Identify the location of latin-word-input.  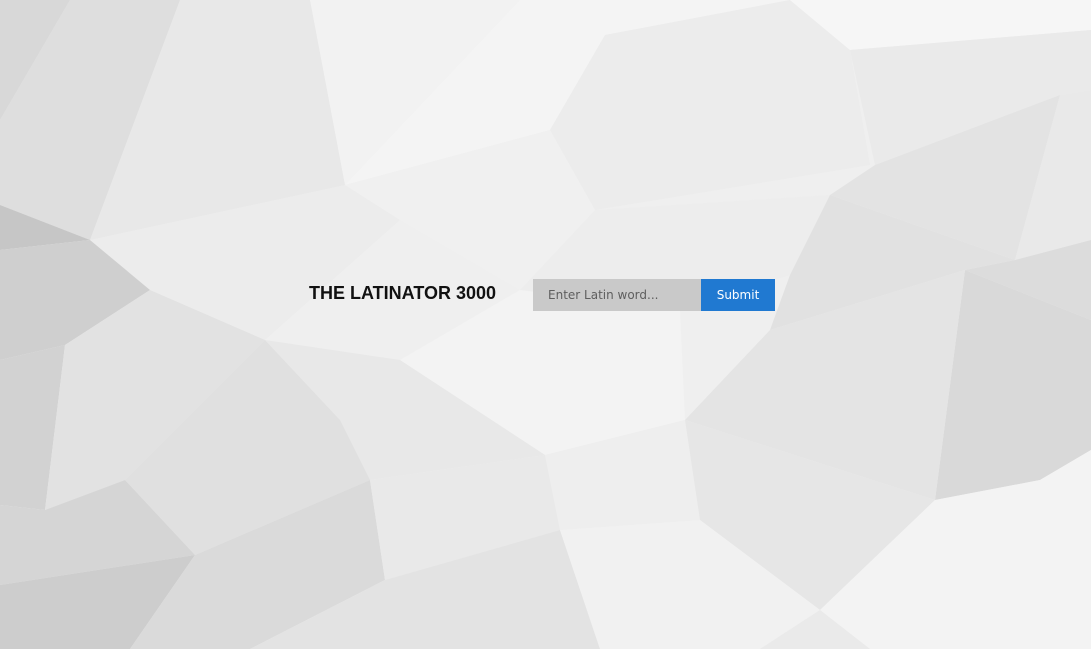
(617, 295).